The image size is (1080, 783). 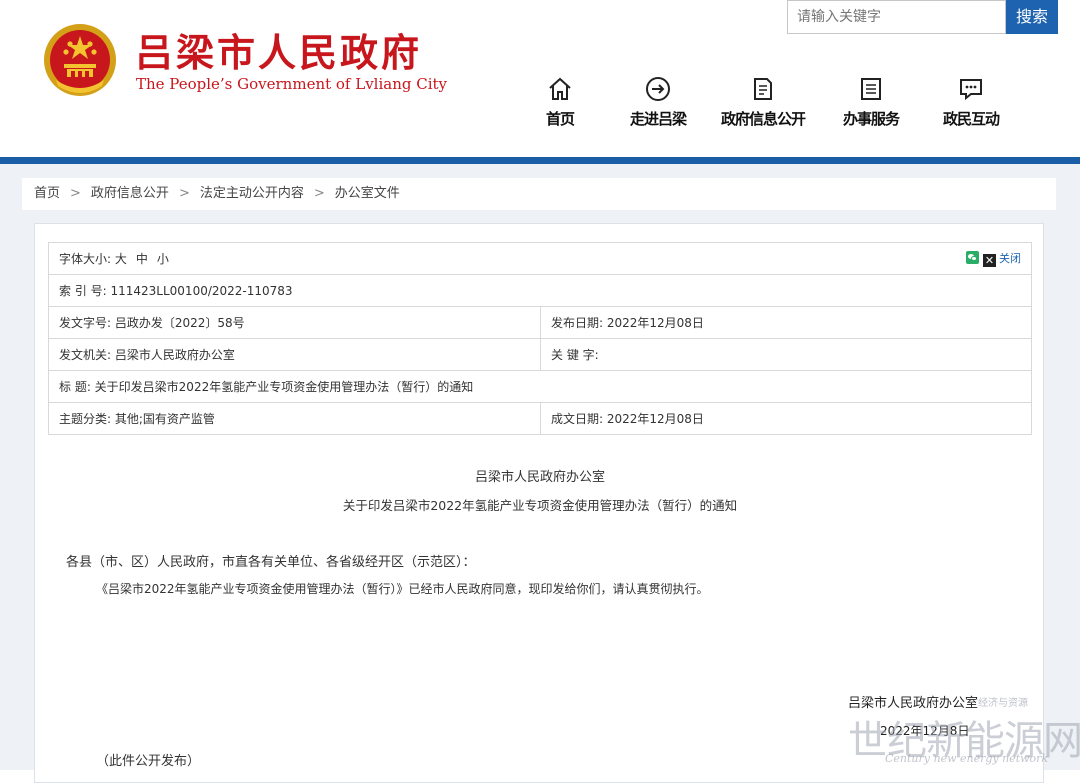 I want to click on wechat-share-icon, so click(x=972, y=257).